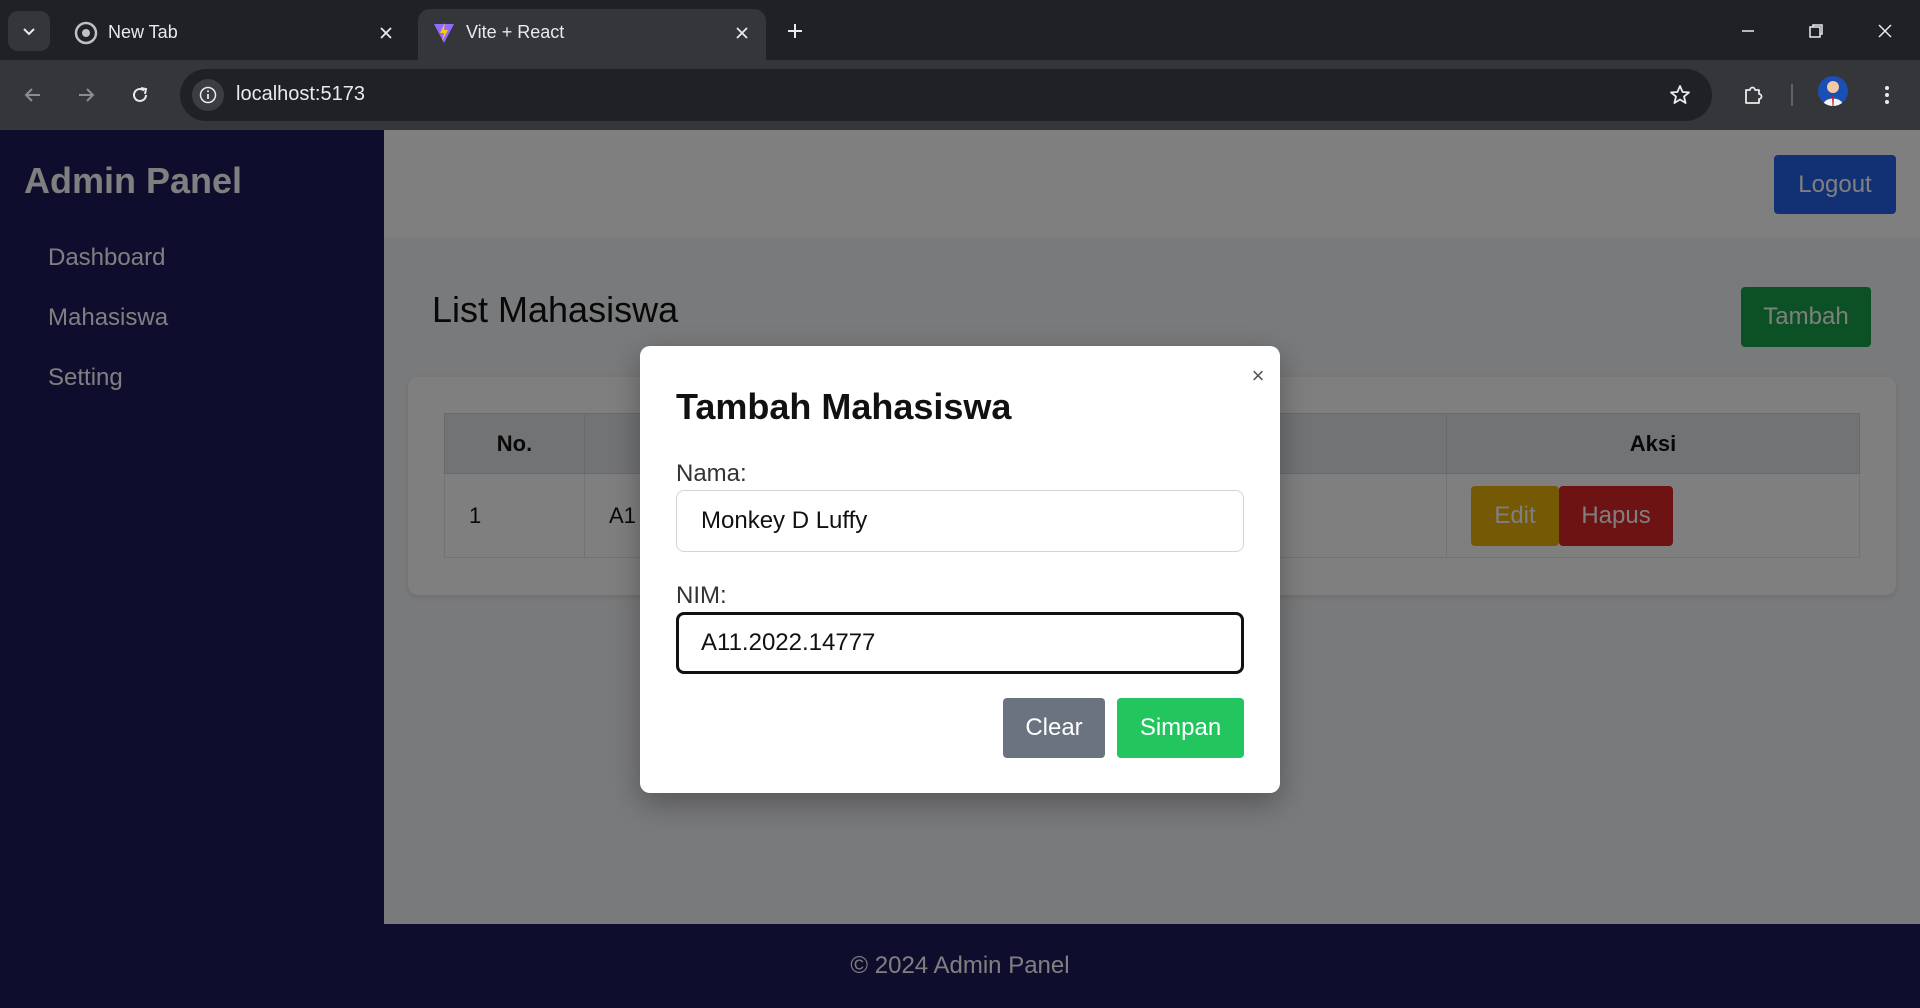  Describe the element at coordinates (711, 473) in the screenshot. I see `nama-label: Nama:` at that location.